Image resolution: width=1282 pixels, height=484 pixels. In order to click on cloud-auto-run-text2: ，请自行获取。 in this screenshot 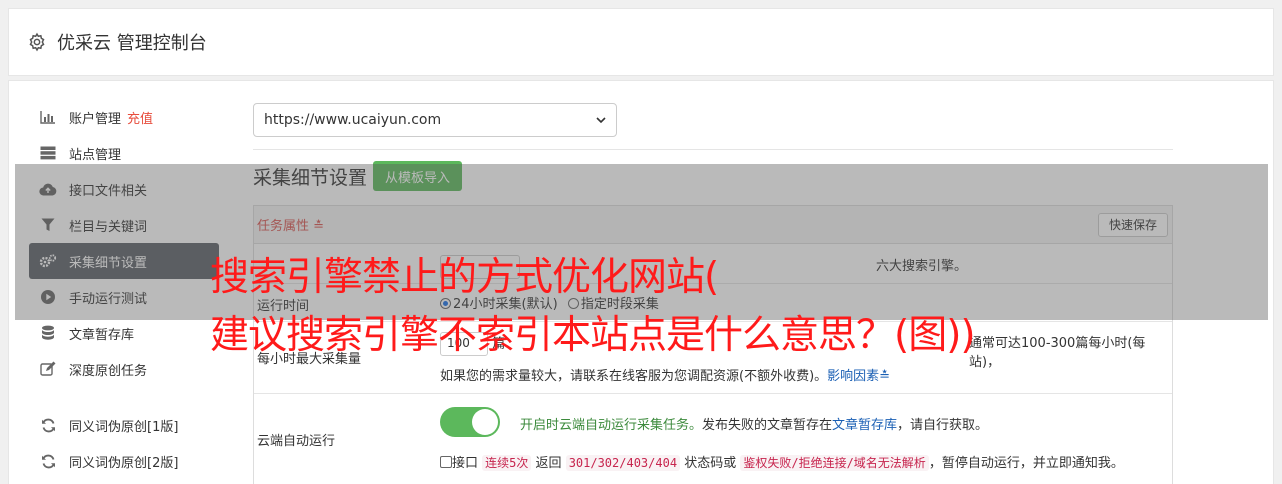, I will do `click(943, 425)`.